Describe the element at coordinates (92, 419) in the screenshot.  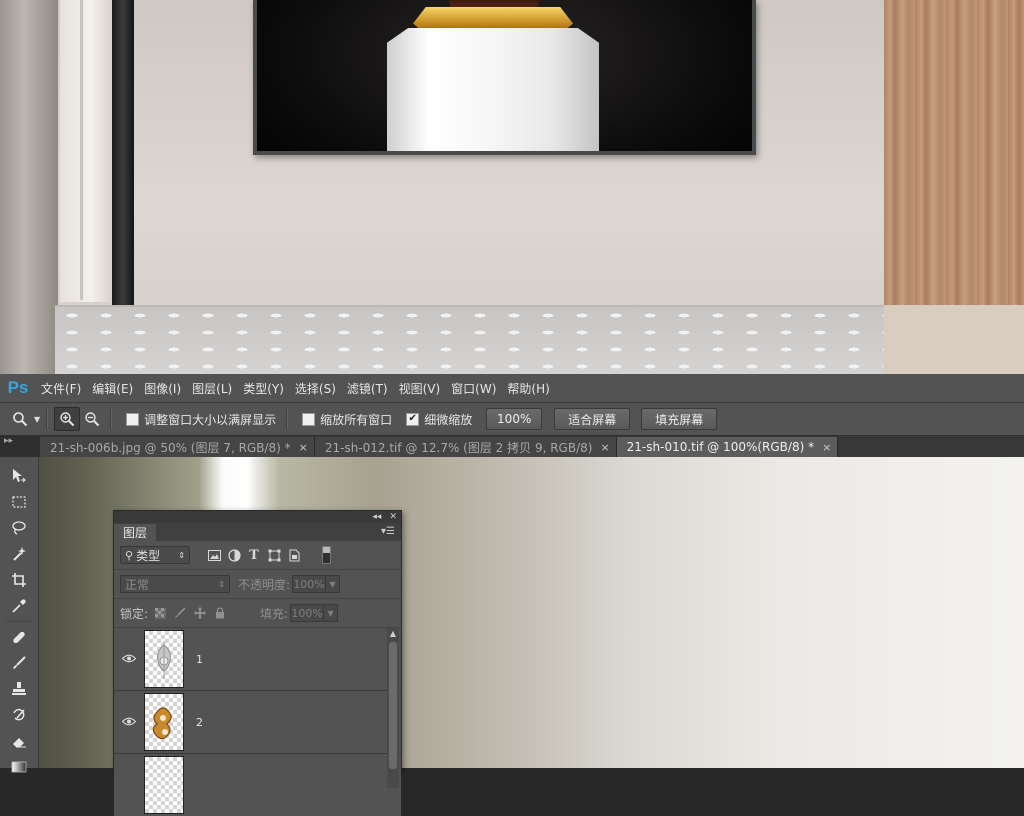
I see `zoom-out-icon` at that location.